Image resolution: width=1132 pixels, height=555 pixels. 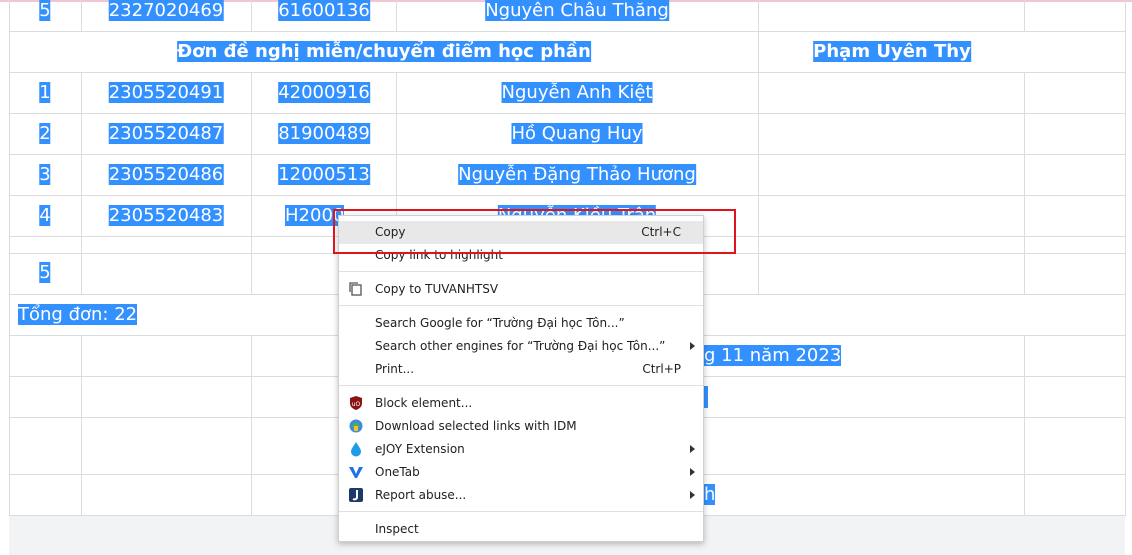 What do you see at coordinates (166, 215) in the screenshot?
I see `cell-code: 2305520483` at bounding box center [166, 215].